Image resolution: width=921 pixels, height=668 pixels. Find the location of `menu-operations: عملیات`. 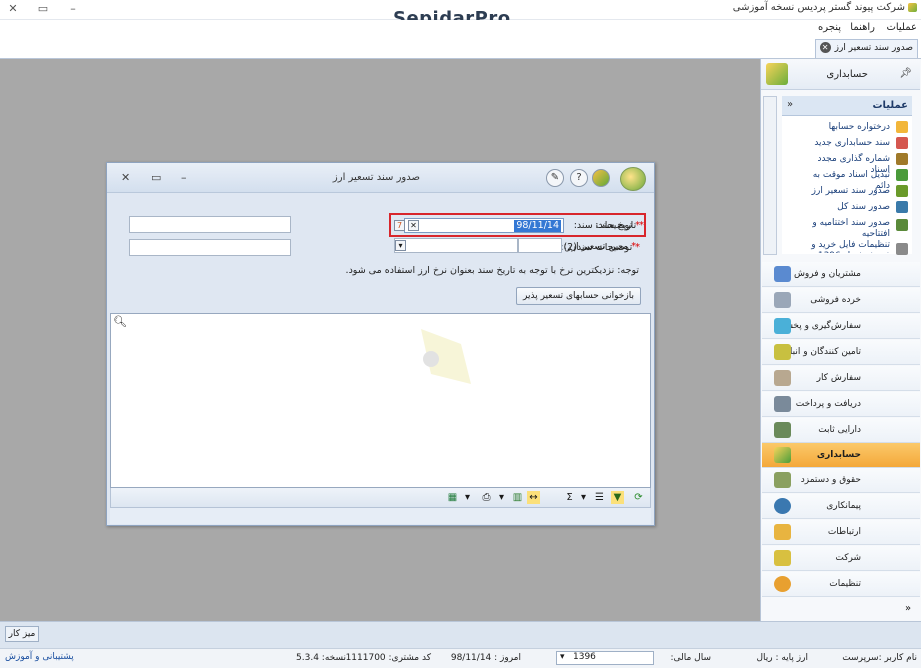

menu-operations: عملیات is located at coordinates (901, 27).